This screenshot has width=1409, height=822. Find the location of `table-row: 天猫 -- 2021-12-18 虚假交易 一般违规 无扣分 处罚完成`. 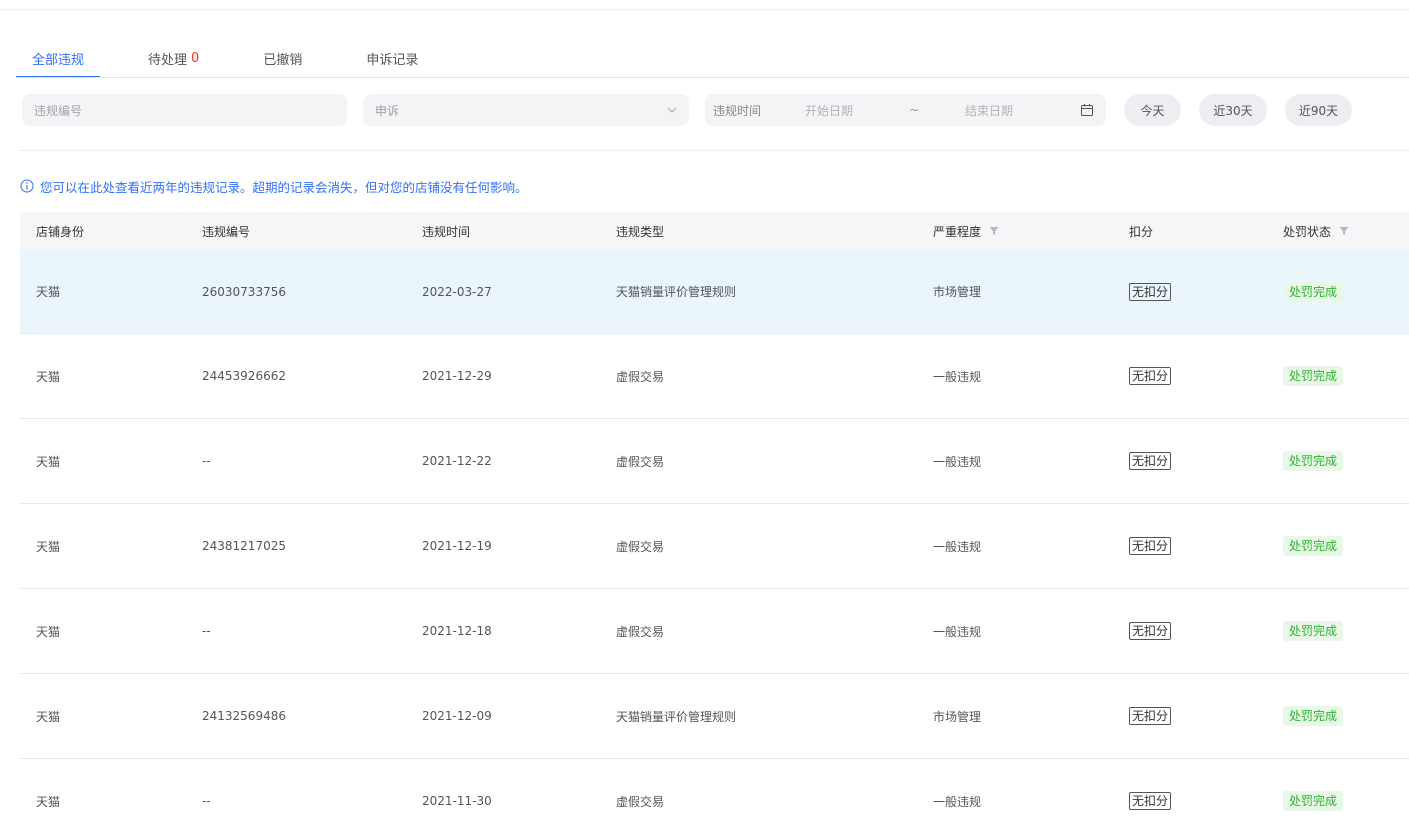

table-row: 天猫 -- 2021-12-18 虚假交易 一般违规 无扣分 处罚完成 is located at coordinates (714, 631).